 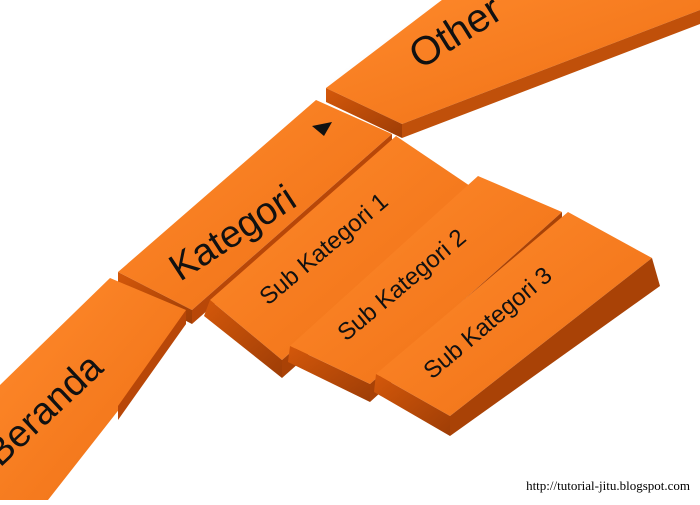 I want to click on menu-item-beranda: Beranda, so click(x=93, y=389).